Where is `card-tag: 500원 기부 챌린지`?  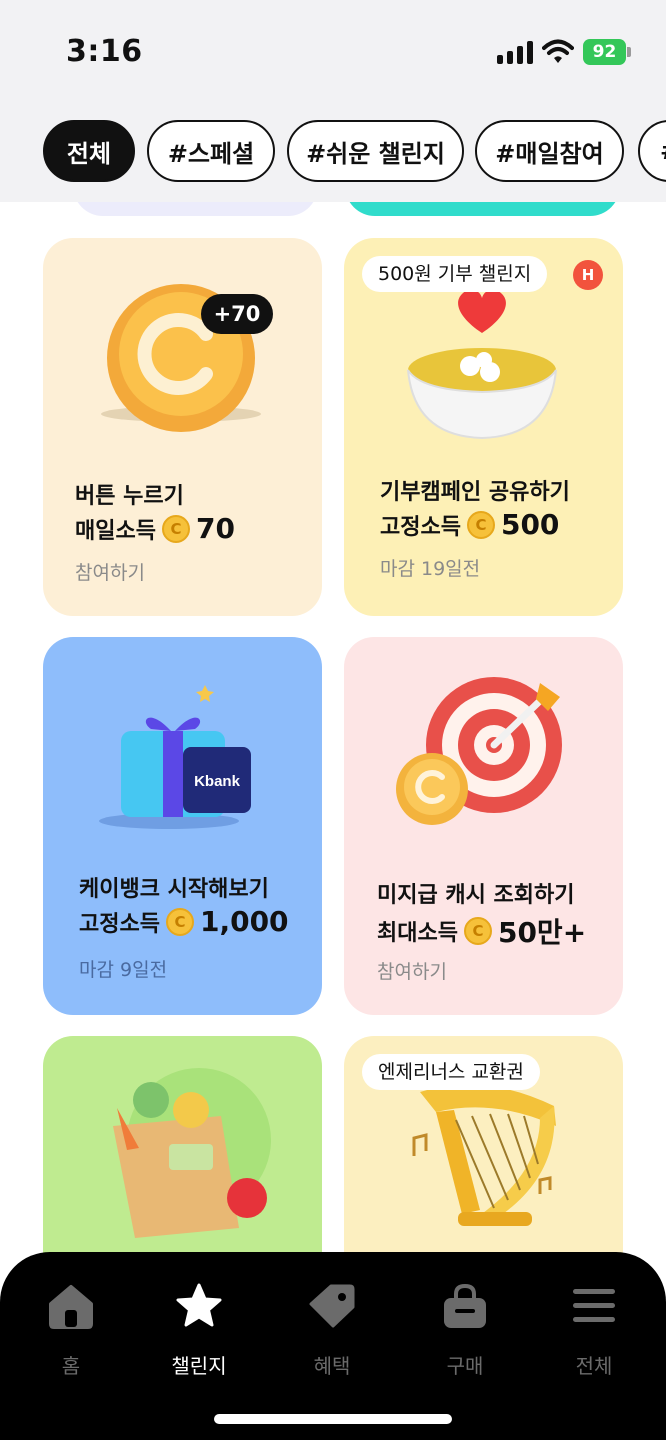 card-tag: 500원 기부 챌린지 is located at coordinates (455, 274).